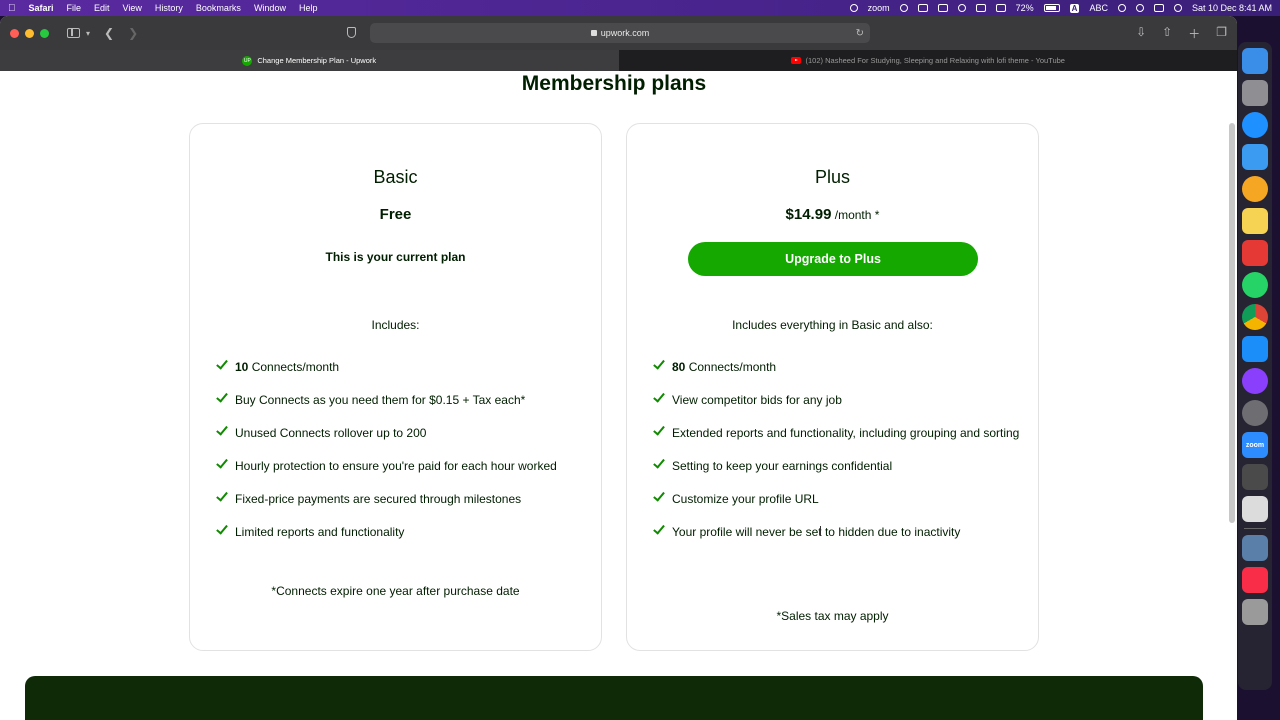 This screenshot has height=720, width=1280. I want to click on menu-clock: Sat 10 Dec 8:41 AM, so click(1232, 8).